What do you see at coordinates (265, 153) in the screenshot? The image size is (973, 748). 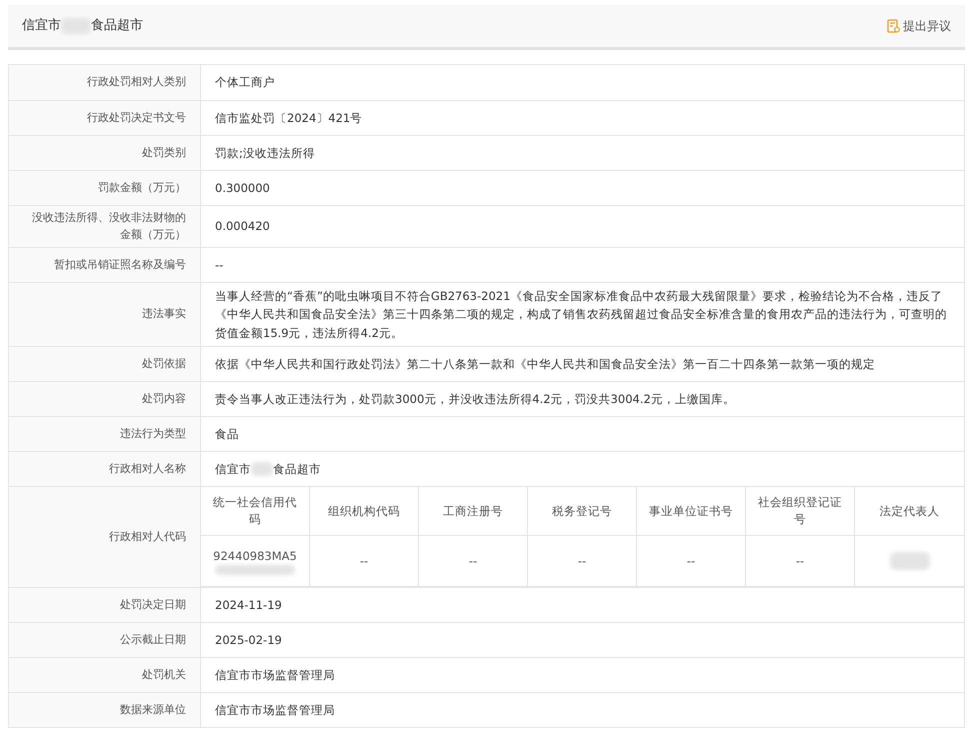 I see `field-value: 罚款;没收违法所得` at bounding box center [265, 153].